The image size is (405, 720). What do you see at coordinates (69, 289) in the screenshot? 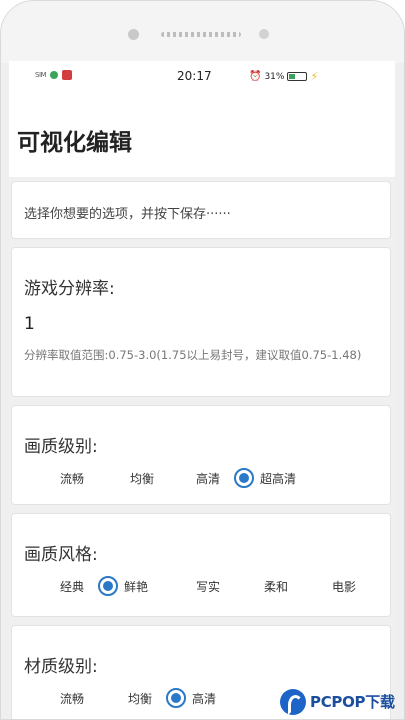
I see `resolution-title: 游戏分辨率:` at bounding box center [69, 289].